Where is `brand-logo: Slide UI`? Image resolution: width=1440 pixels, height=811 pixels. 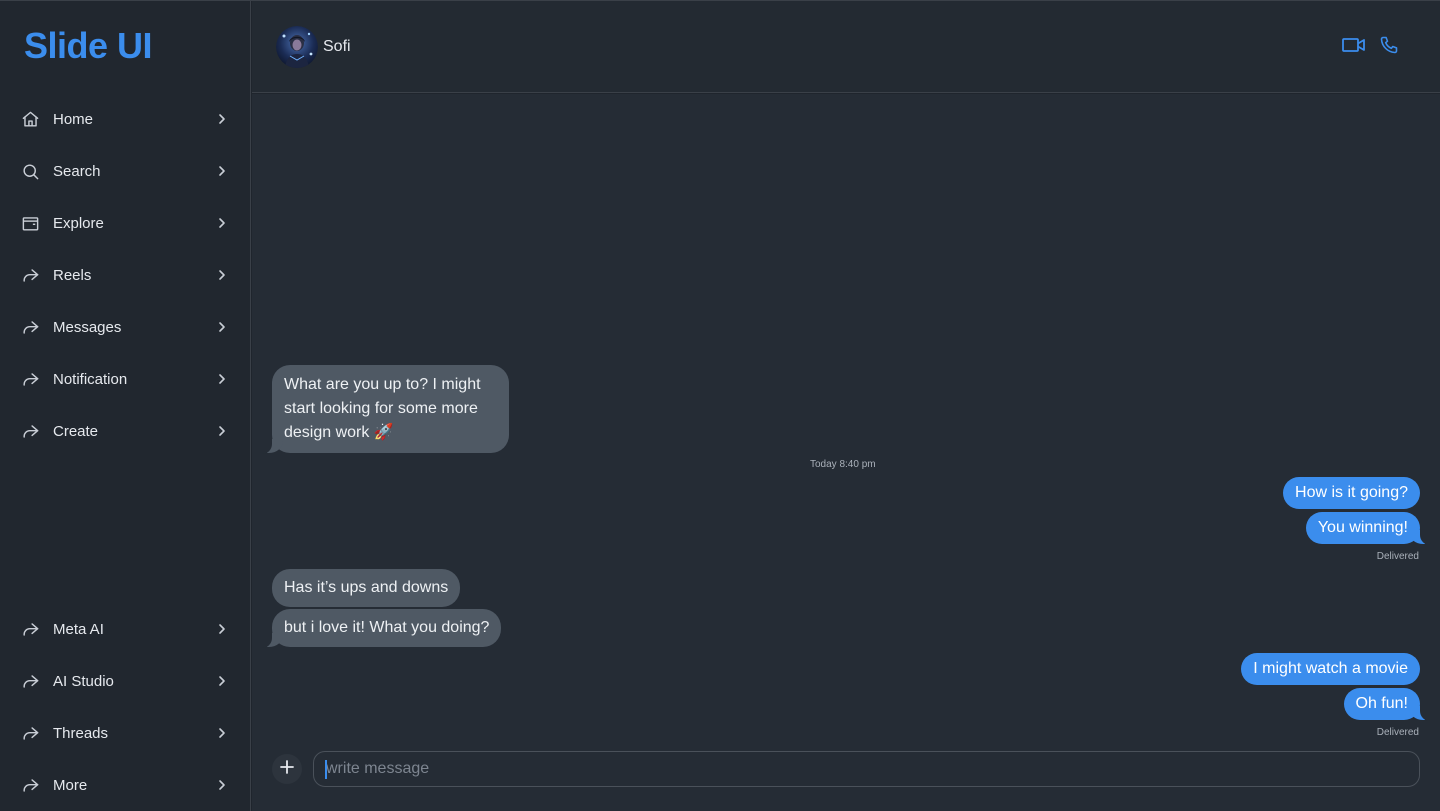
brand-logo: Slide UI is located at coordinates (88, 46).